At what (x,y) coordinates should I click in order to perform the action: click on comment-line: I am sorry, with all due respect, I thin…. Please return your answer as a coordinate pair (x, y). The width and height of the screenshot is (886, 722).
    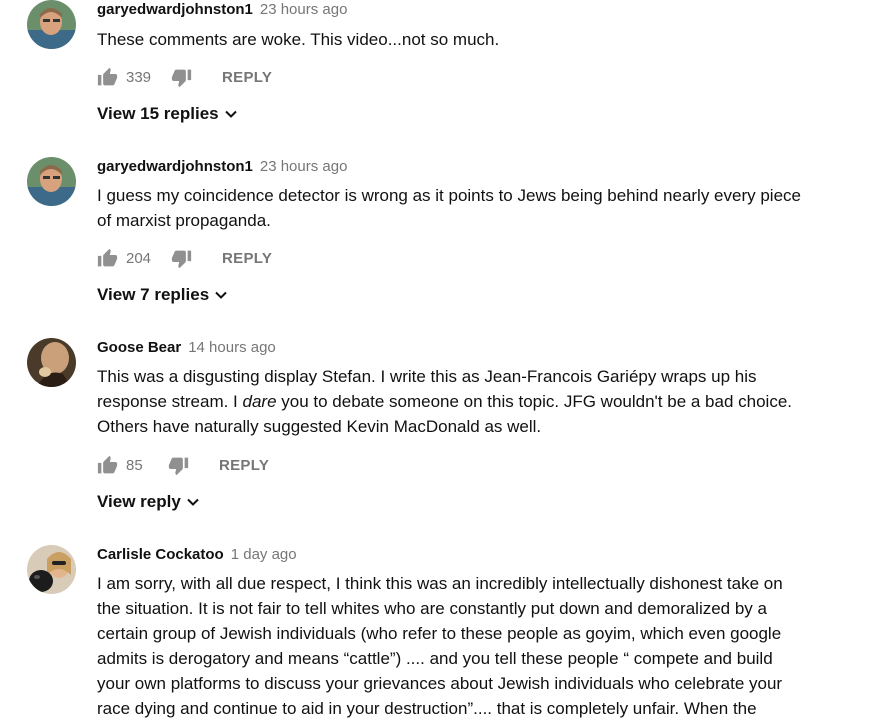
    Looking at the image, I should click on (440, 583).